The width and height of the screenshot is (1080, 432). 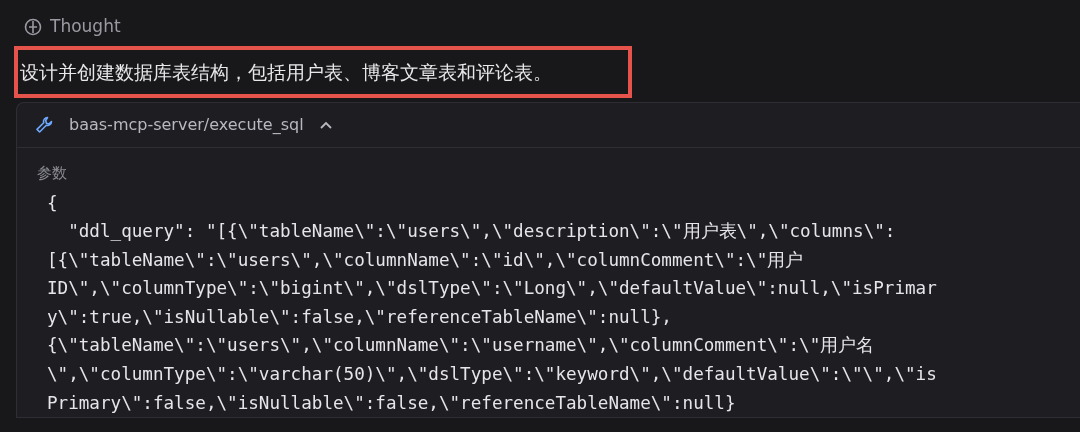 I want to click on code-line: y\":true,\"isNullable\":false,\"referenceTableName\":null},, so click(x=360, y=317).